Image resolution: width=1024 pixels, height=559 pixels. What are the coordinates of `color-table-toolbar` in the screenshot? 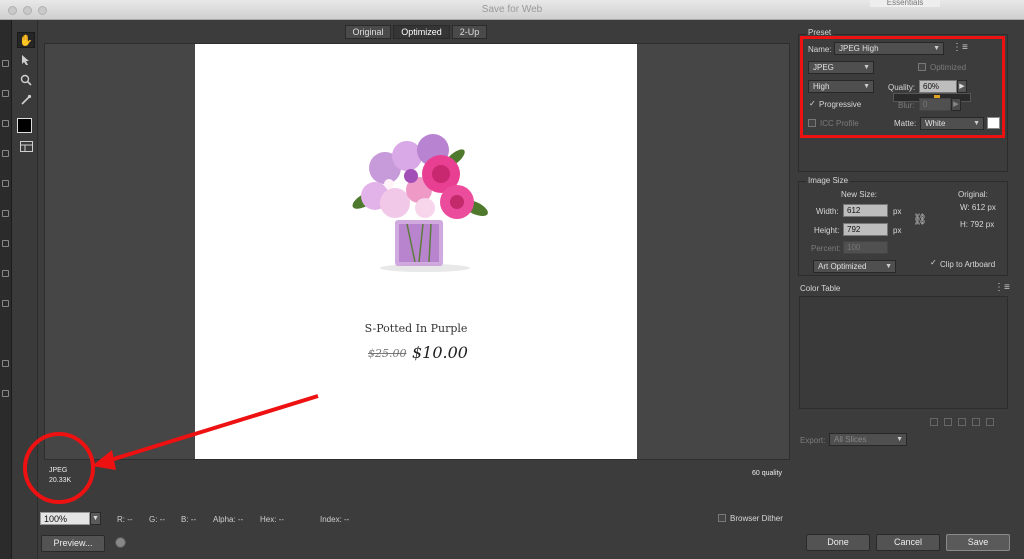 It's located at (962, 422).